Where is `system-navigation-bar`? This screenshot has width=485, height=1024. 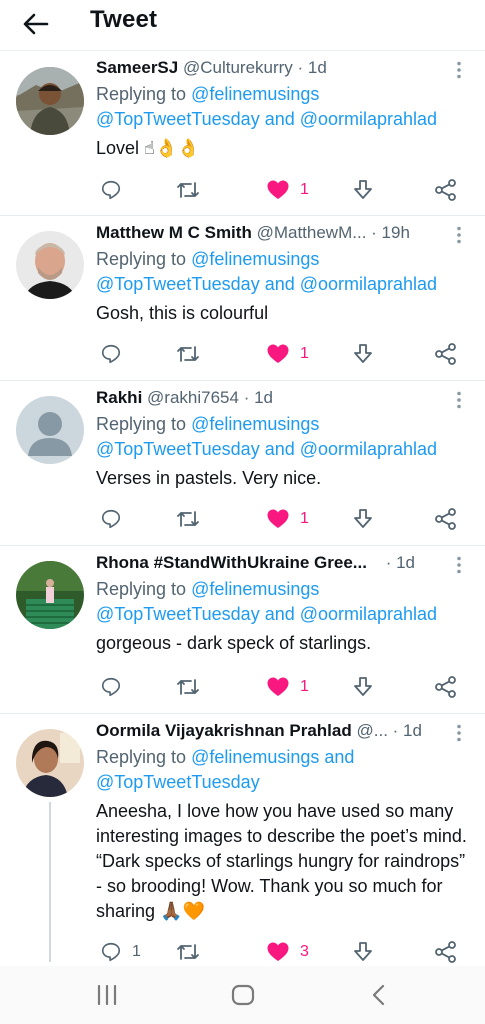
system-navigation-bar is located at coordinates (242, 995).